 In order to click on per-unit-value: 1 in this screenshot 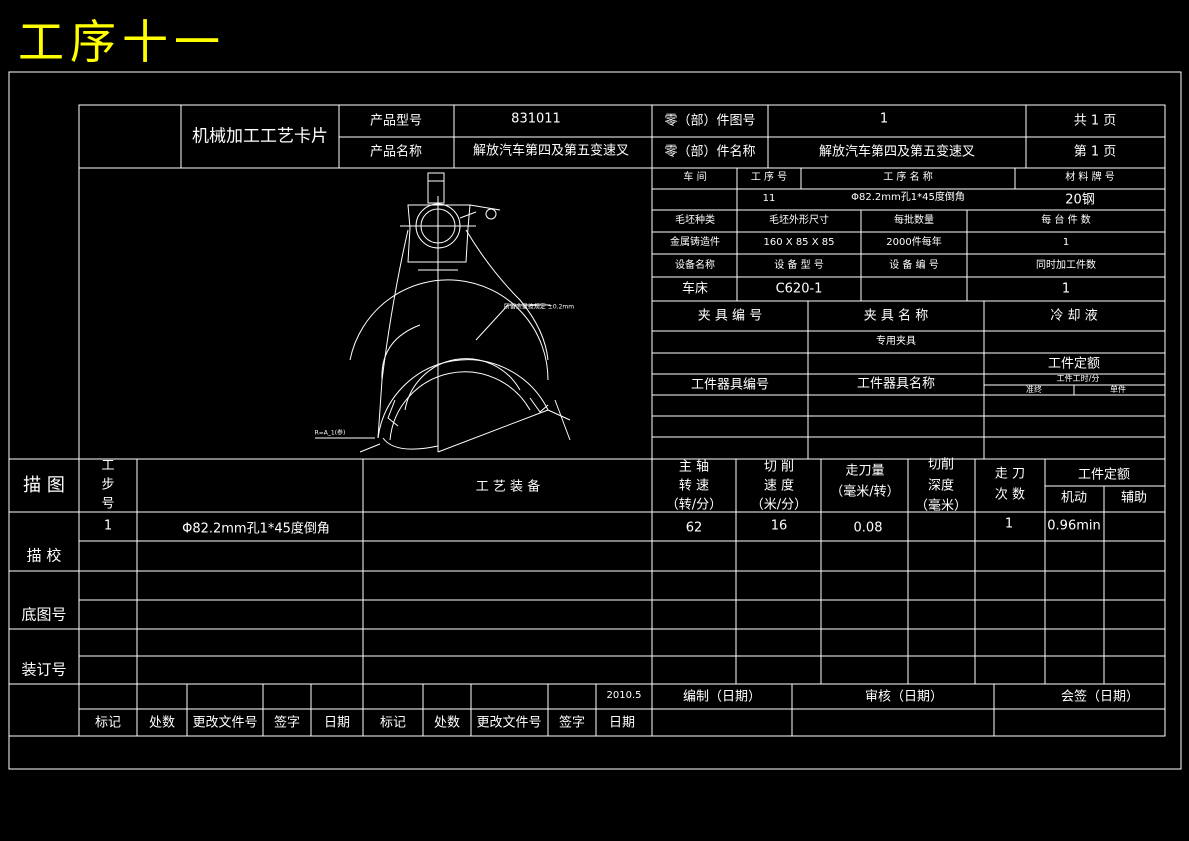, I will do `click(1066, 242)`.